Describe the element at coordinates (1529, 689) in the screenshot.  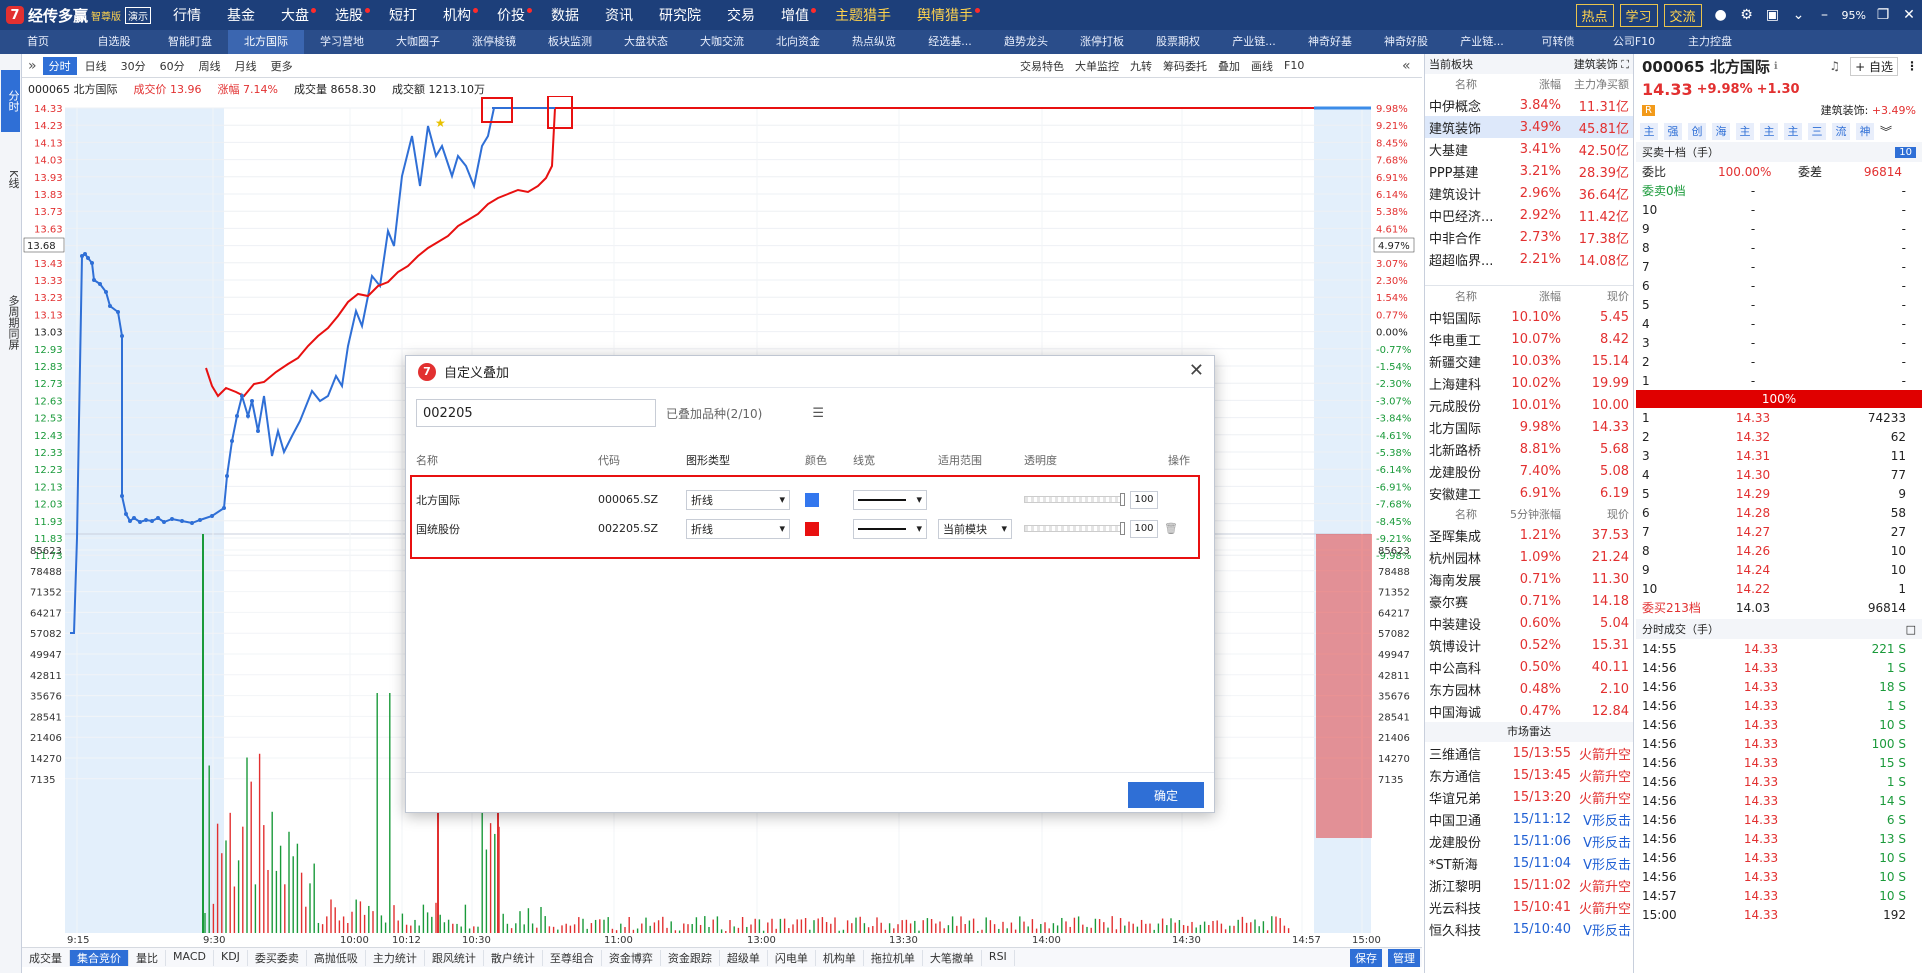
I see `sector-row: 东方园林 0.48% 2.10` at that location.